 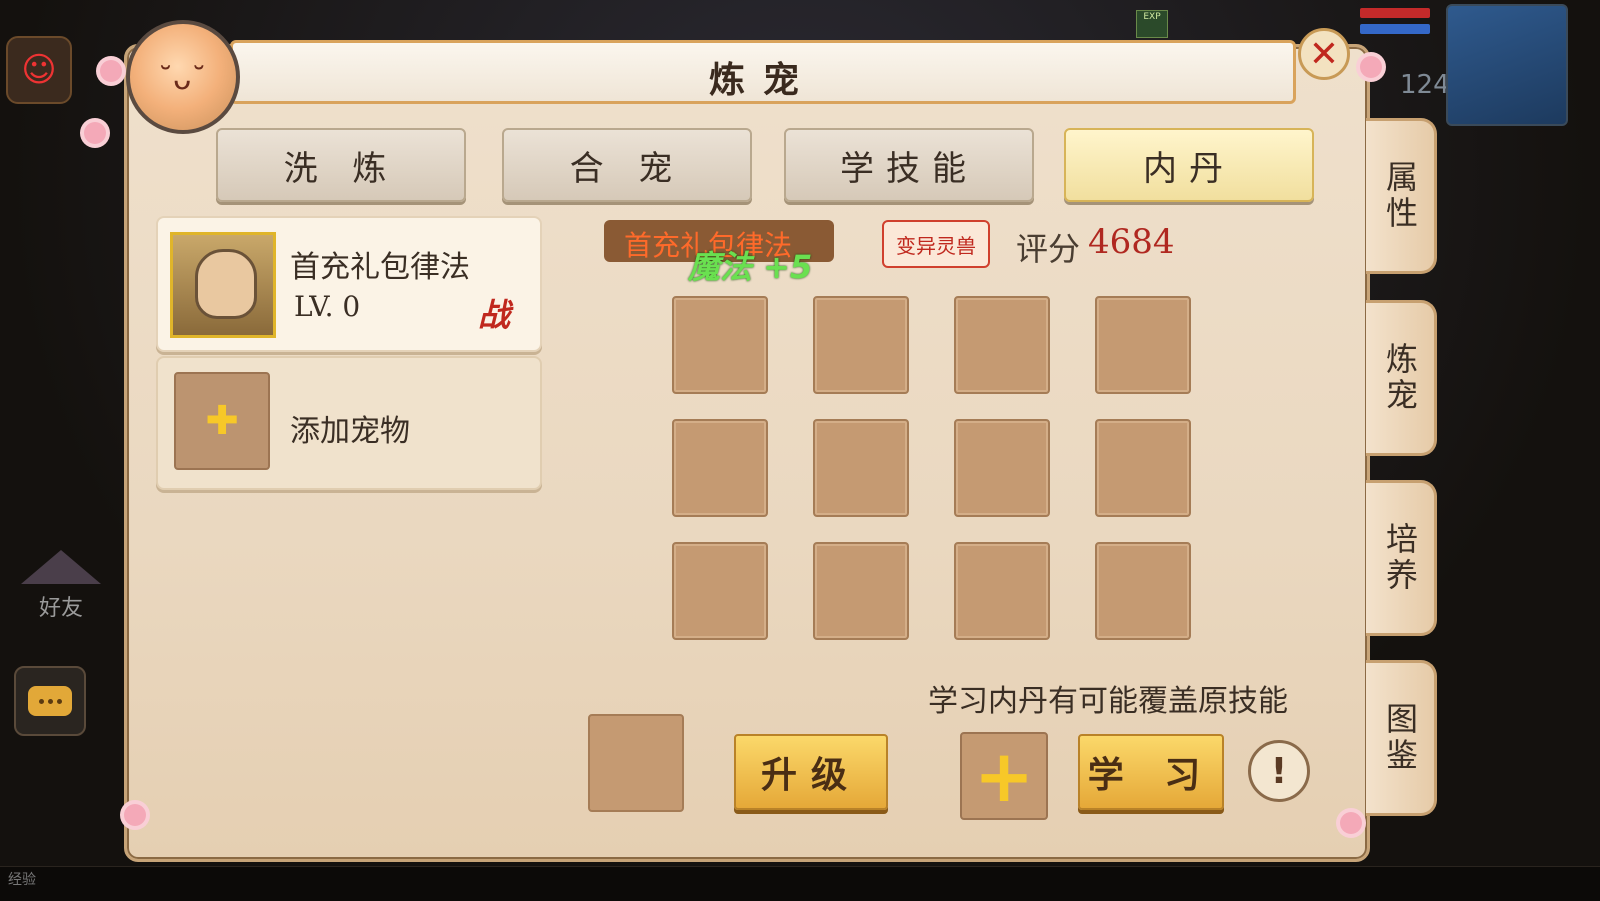 What do you see at coordinates (627, 165) in the screenshot?
I see `tab-combine: 合 宠` at bounding box center [627, 165].